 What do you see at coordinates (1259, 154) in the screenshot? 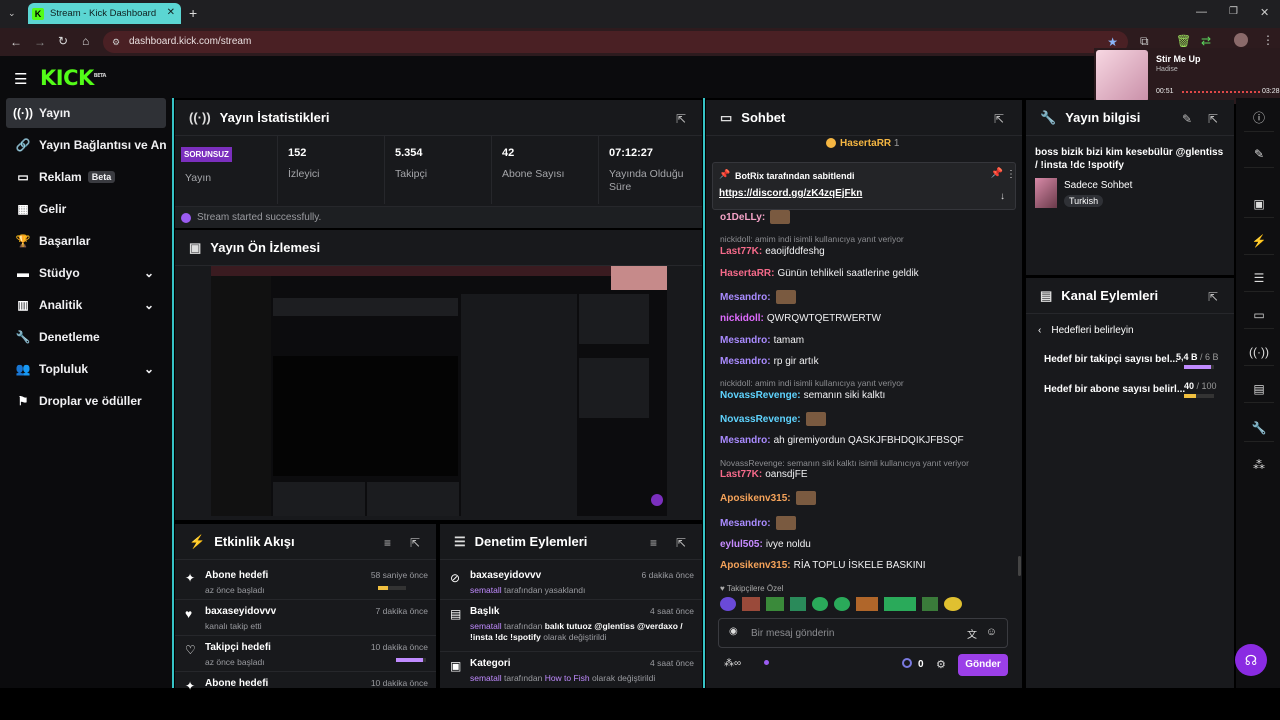
I see `pencil-icon: ✎` at bounding box center [1259, 154].